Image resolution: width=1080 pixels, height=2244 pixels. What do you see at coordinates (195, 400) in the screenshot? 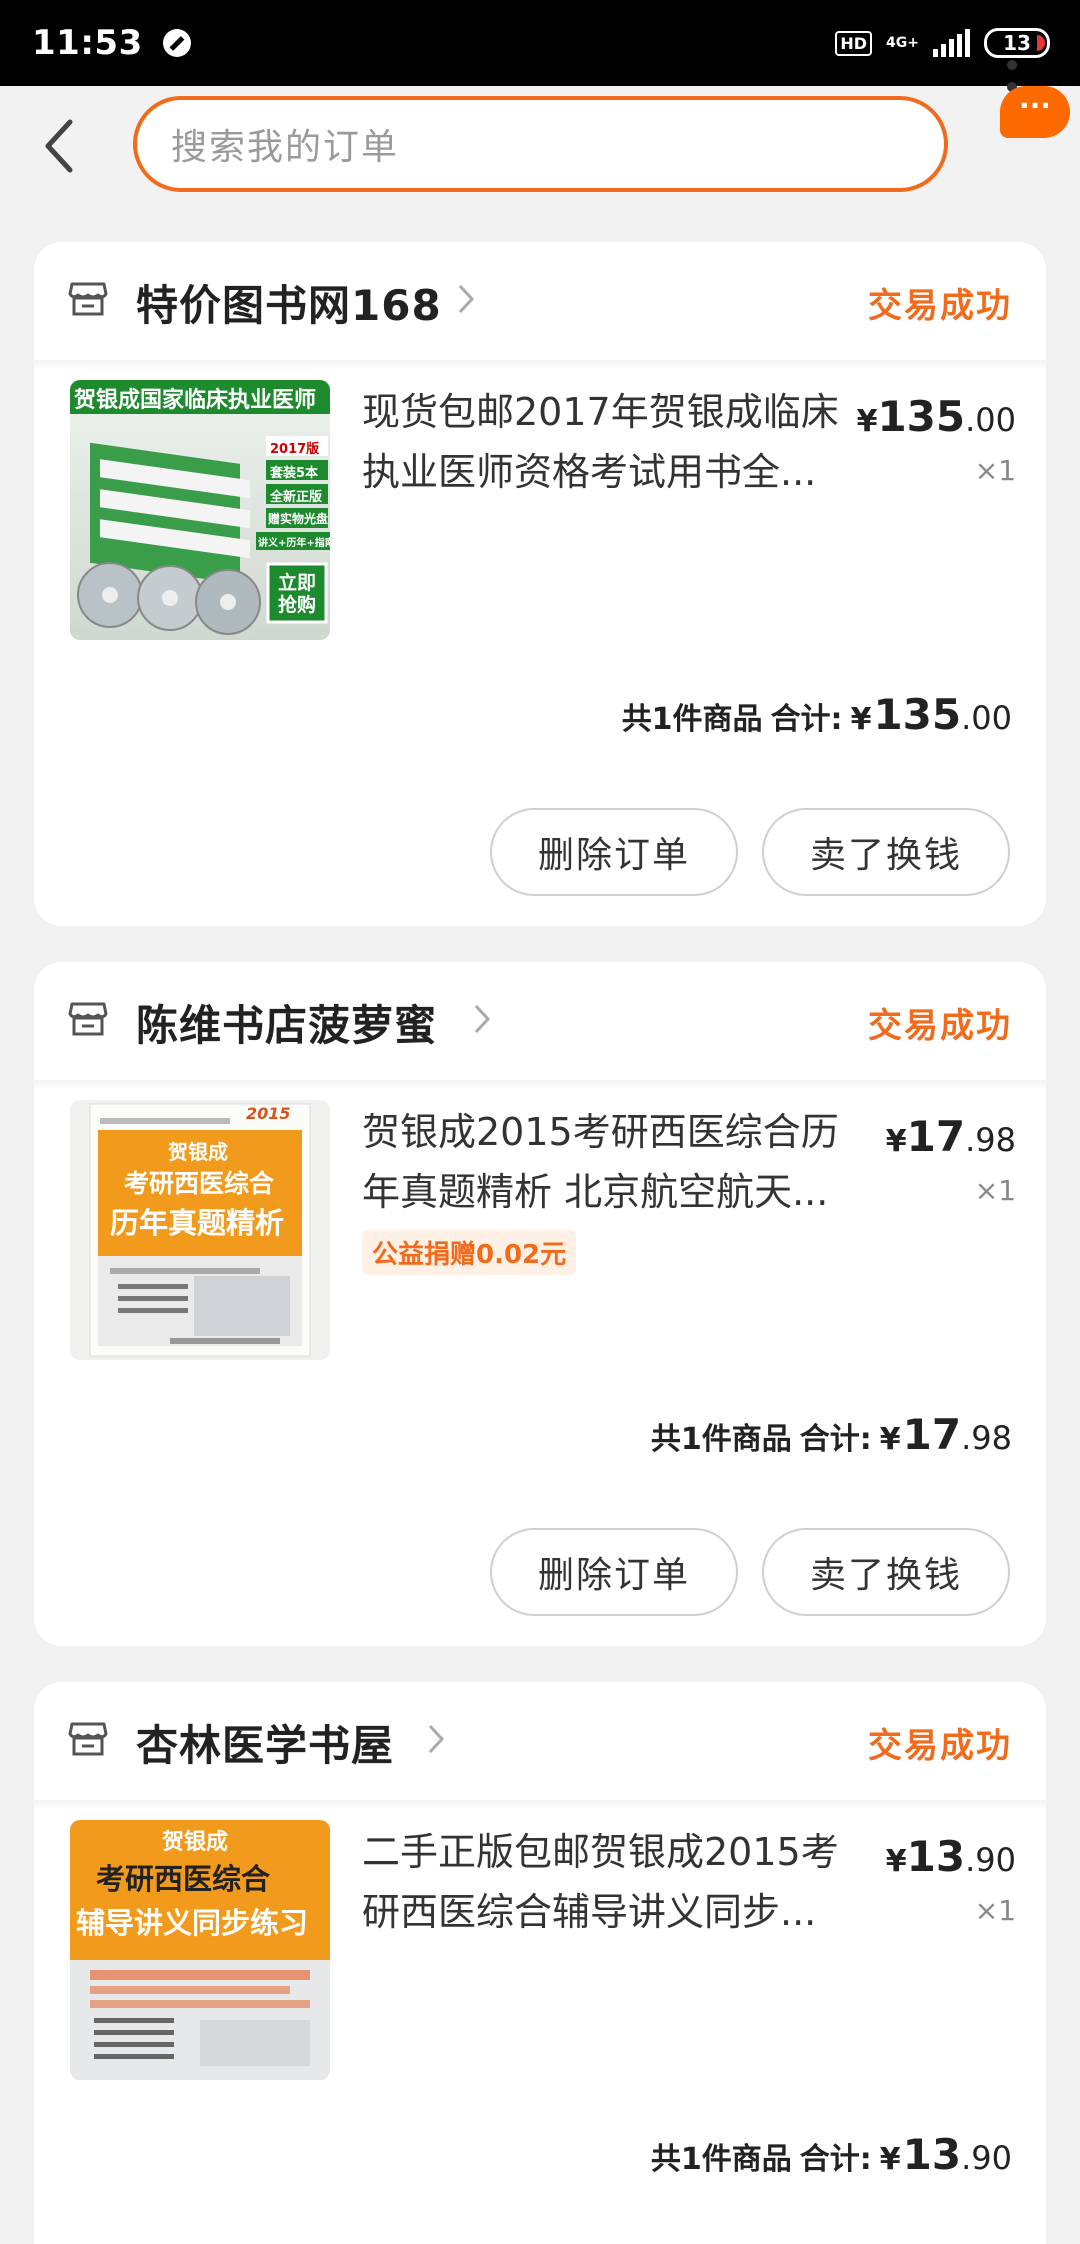
I see `thumb-banner-text: 贺银成国家临床执业医师` at bounding box center [195, 400].